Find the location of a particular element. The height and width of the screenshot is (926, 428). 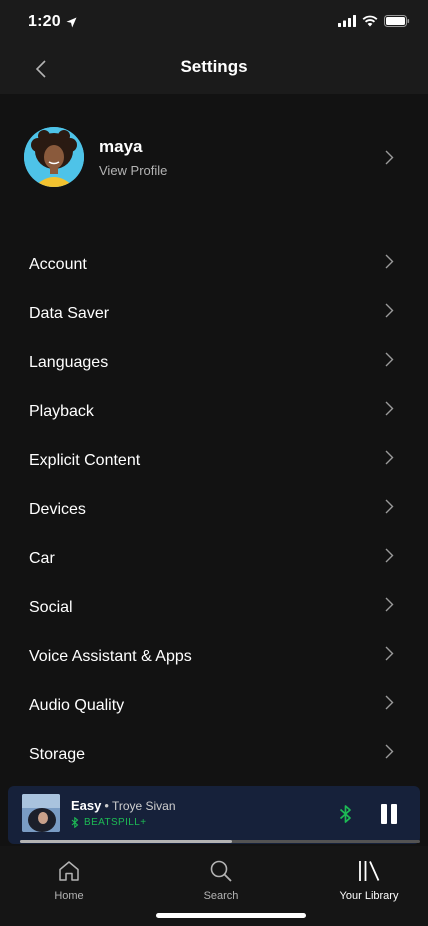

settings-item-label: Audio Quality is located at coordinates (77, 705).